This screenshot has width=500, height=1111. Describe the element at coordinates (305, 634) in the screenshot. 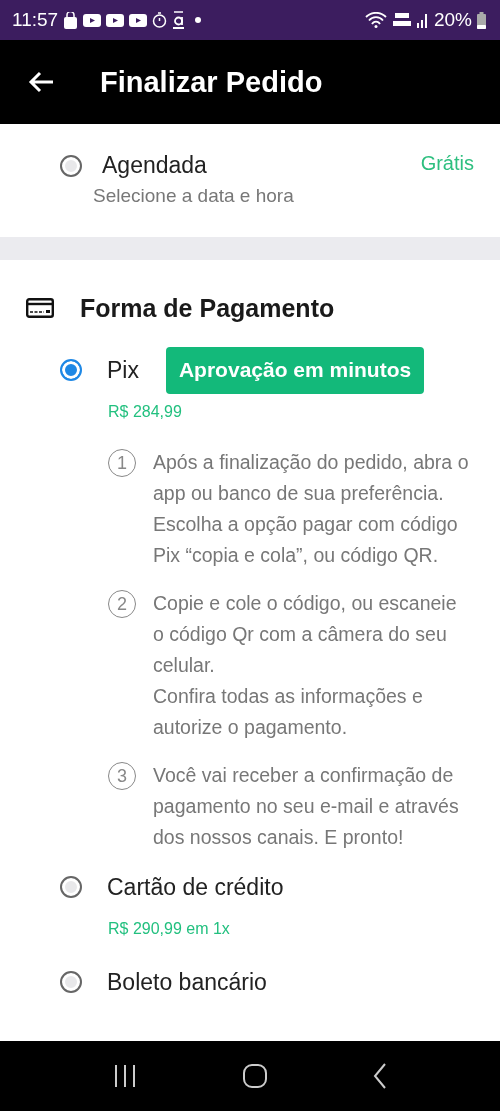

I see `step-instruction: Copie e cole o código, ou escaneie o código Qr com a câmera do seu celular.` at that location.